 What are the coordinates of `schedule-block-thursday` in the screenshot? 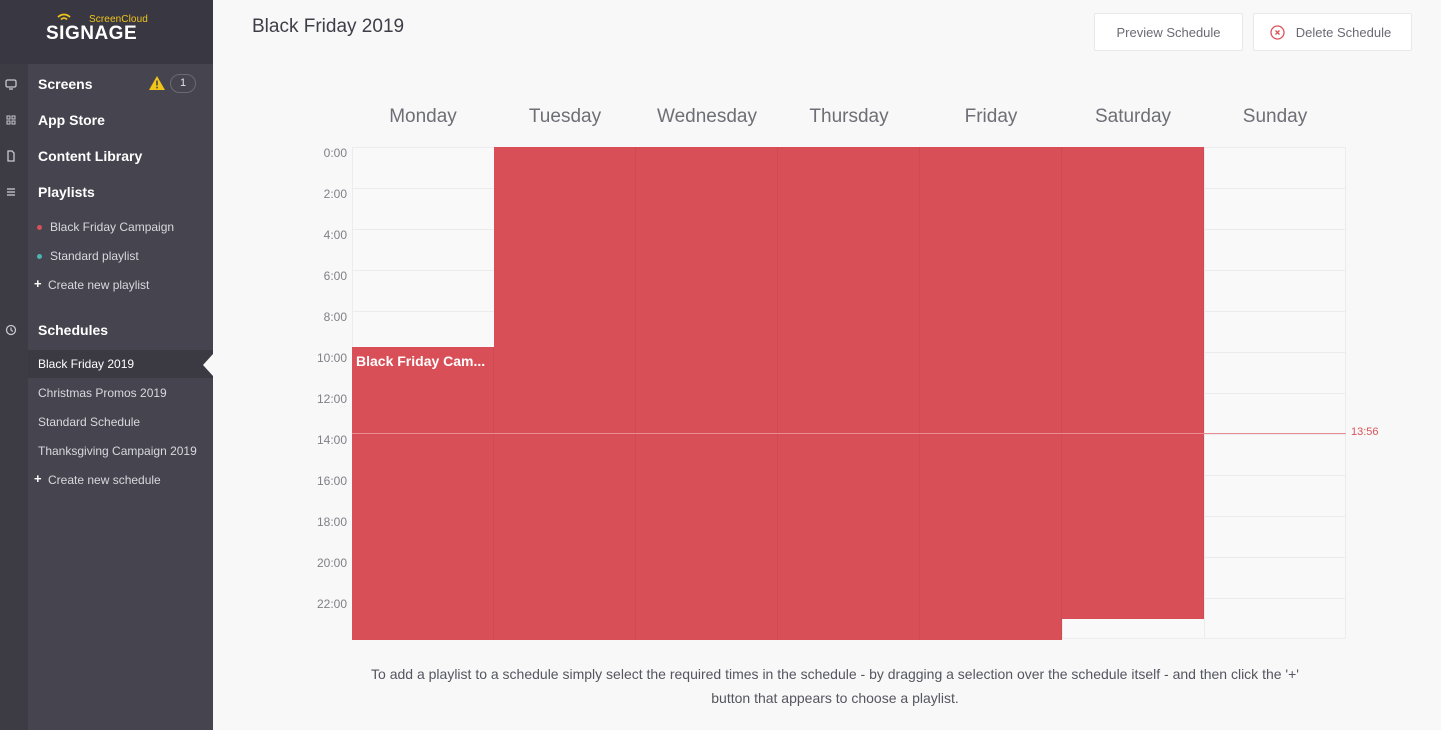 It's located at (849, 393).